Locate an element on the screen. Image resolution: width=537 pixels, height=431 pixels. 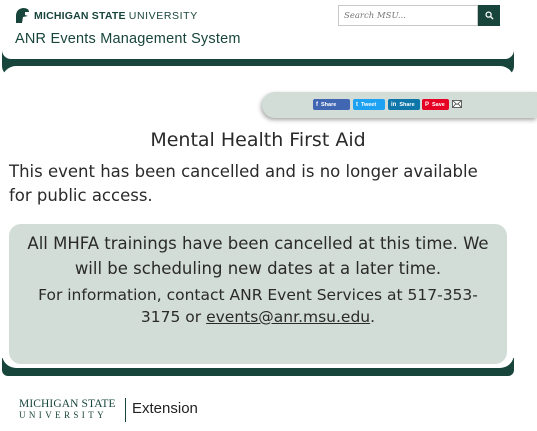
event-title: Mental Health First Aid is located at coordinates (258, 140).